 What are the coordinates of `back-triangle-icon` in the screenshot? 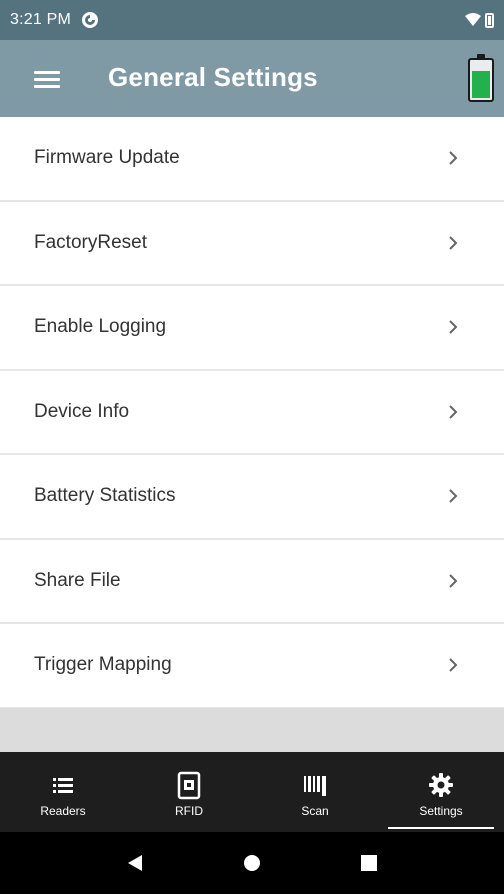 It's located at (135, 863).